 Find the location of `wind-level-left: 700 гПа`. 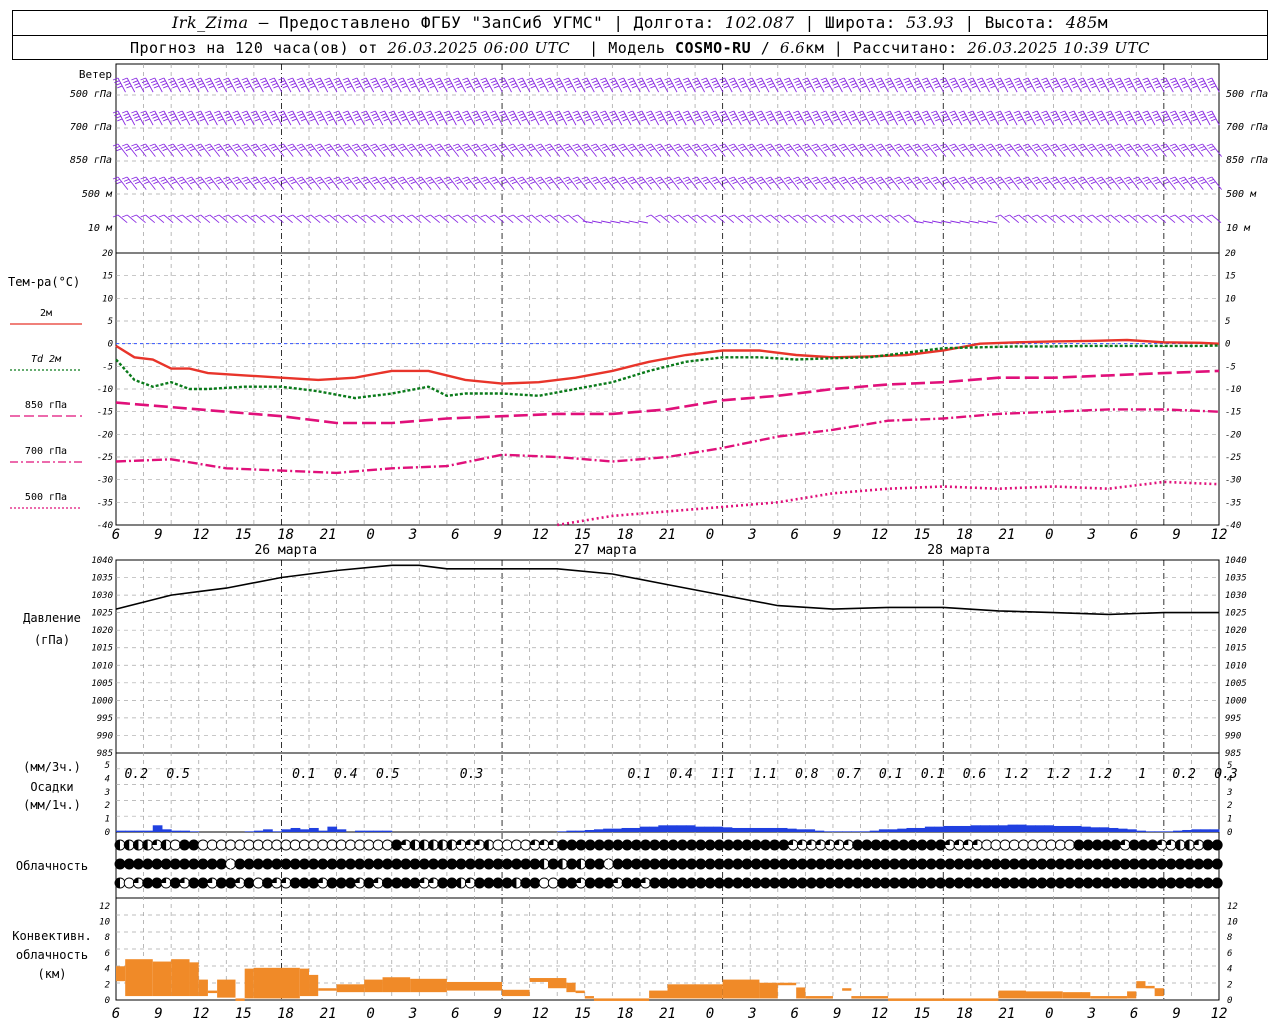

wind-level-left: 700 гПа is located at coordinates (91, 127).